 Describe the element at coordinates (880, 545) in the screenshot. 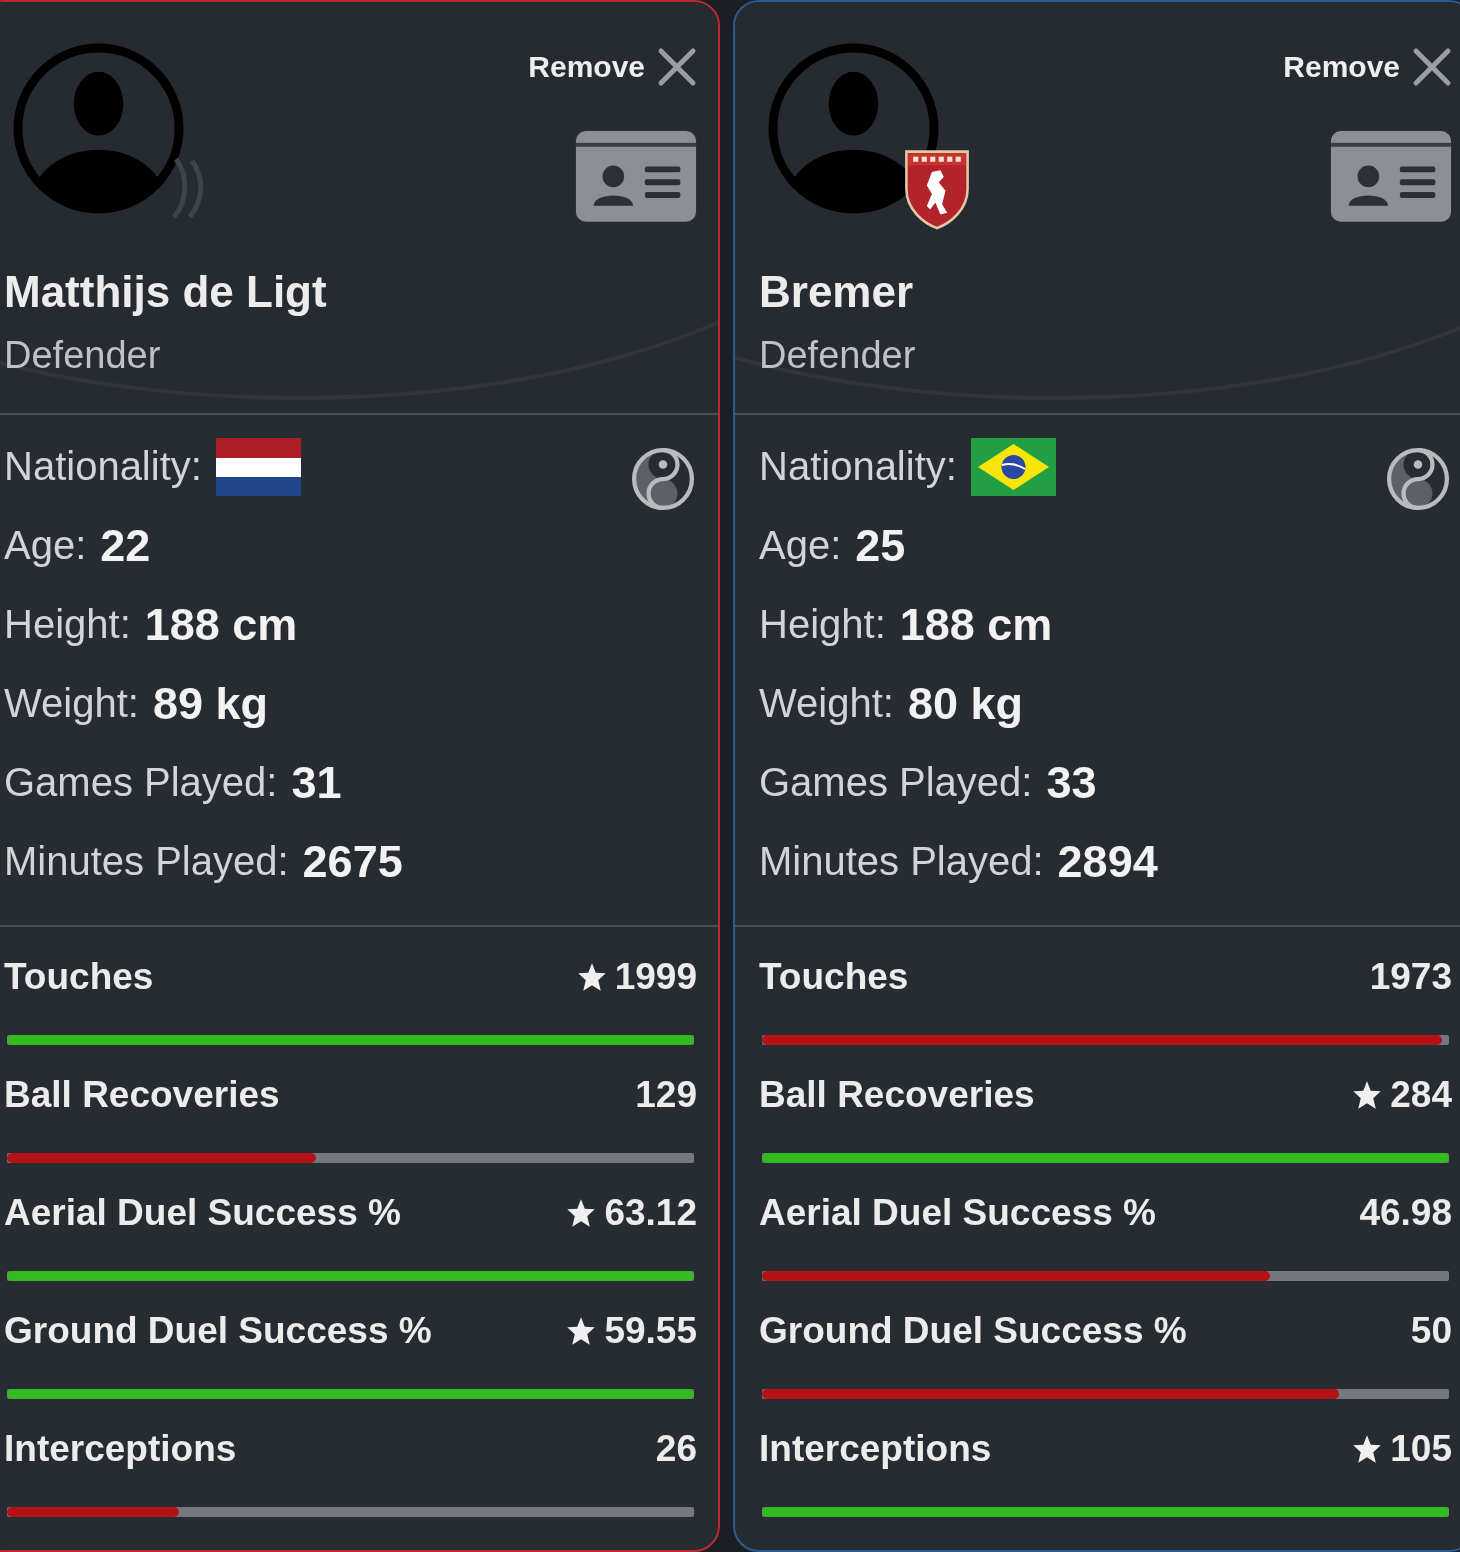

I see `detail-value: 25` at that location.